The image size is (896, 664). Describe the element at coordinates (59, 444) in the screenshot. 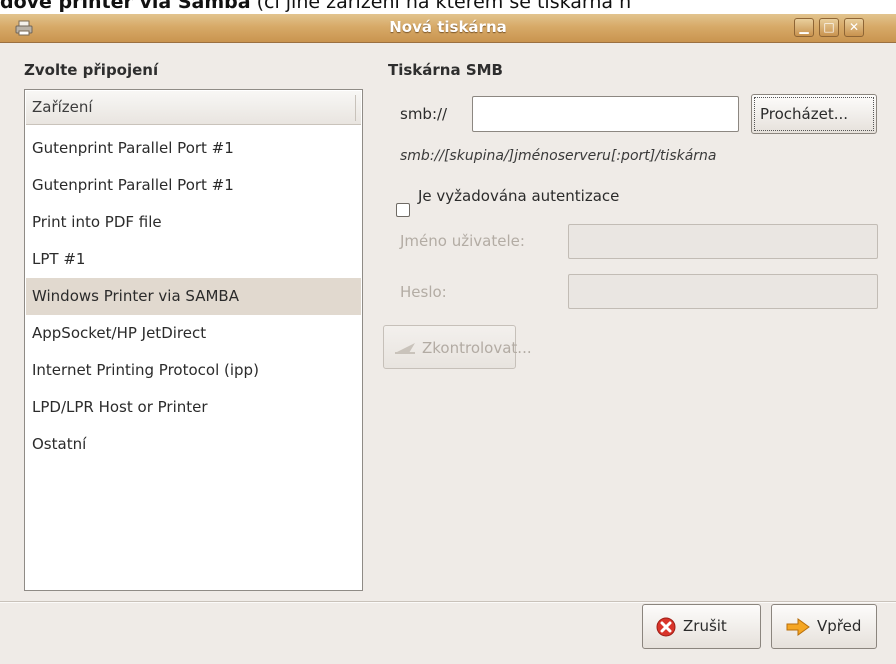

I see `list-item-label: Ostatní` at that location.